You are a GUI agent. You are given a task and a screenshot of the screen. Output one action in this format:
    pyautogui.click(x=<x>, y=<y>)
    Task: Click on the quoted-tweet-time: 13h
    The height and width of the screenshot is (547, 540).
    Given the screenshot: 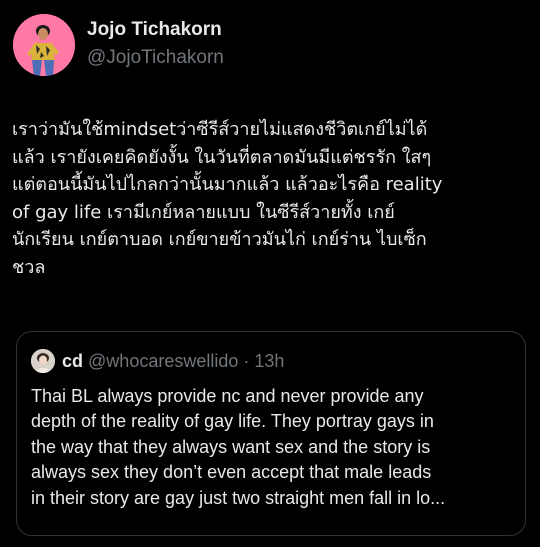 What is the action you would take?
    pyautogui.click(x=269, y=361)
    